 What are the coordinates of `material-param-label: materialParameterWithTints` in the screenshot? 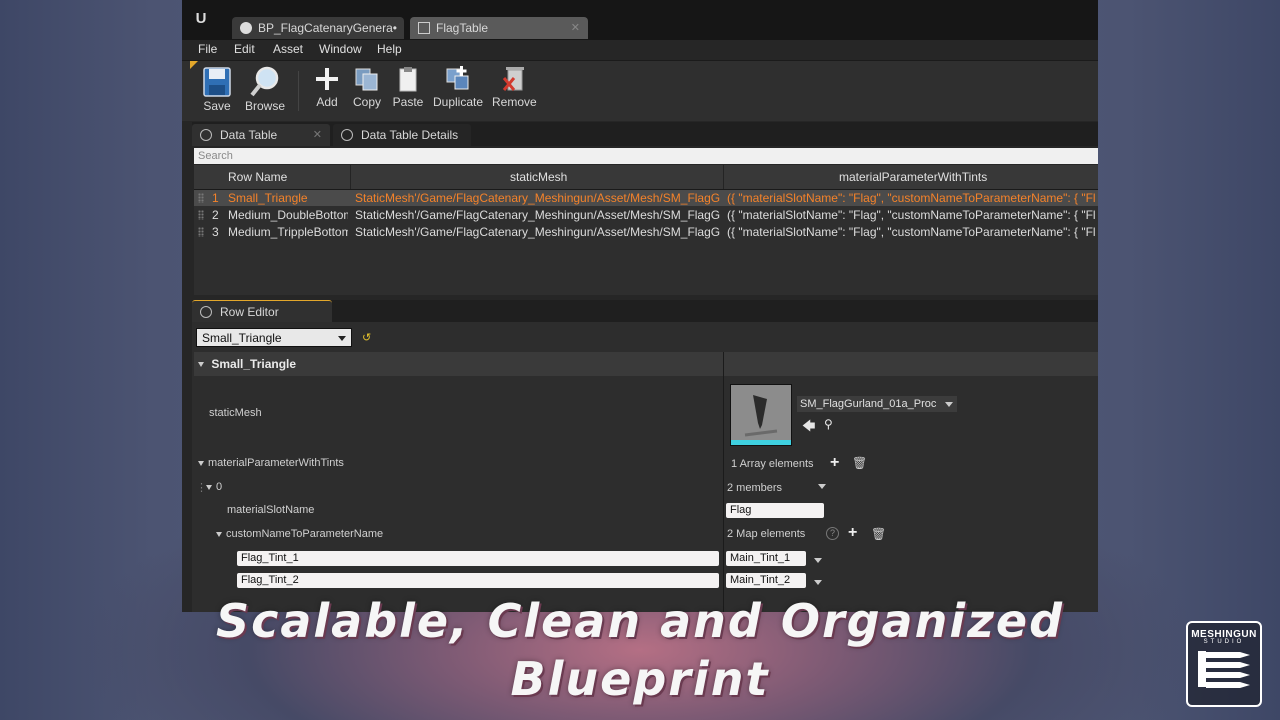 It's located at (271, 463).